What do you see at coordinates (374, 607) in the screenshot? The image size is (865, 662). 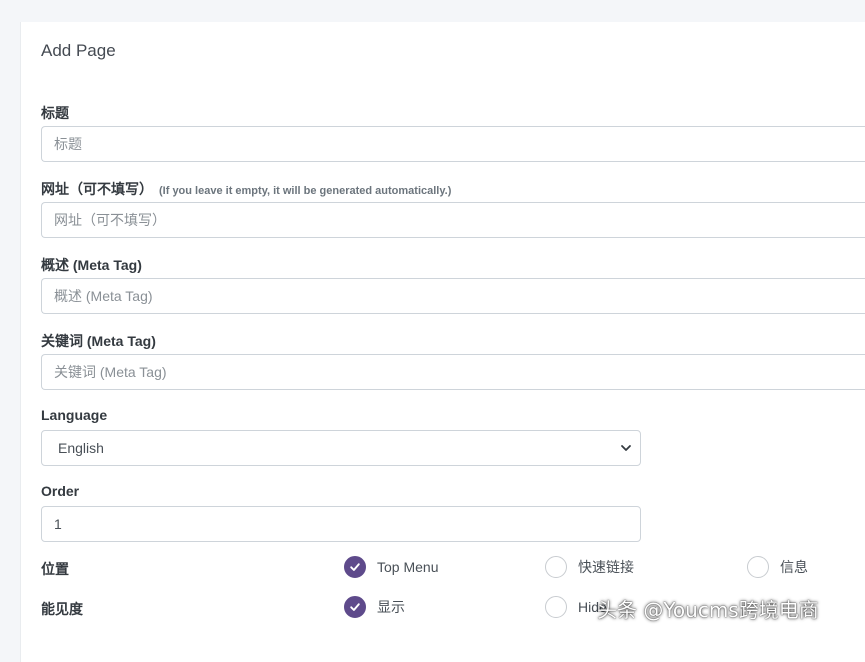 I see `visibility-option-show: 显示` at bounding box center [374, 607].